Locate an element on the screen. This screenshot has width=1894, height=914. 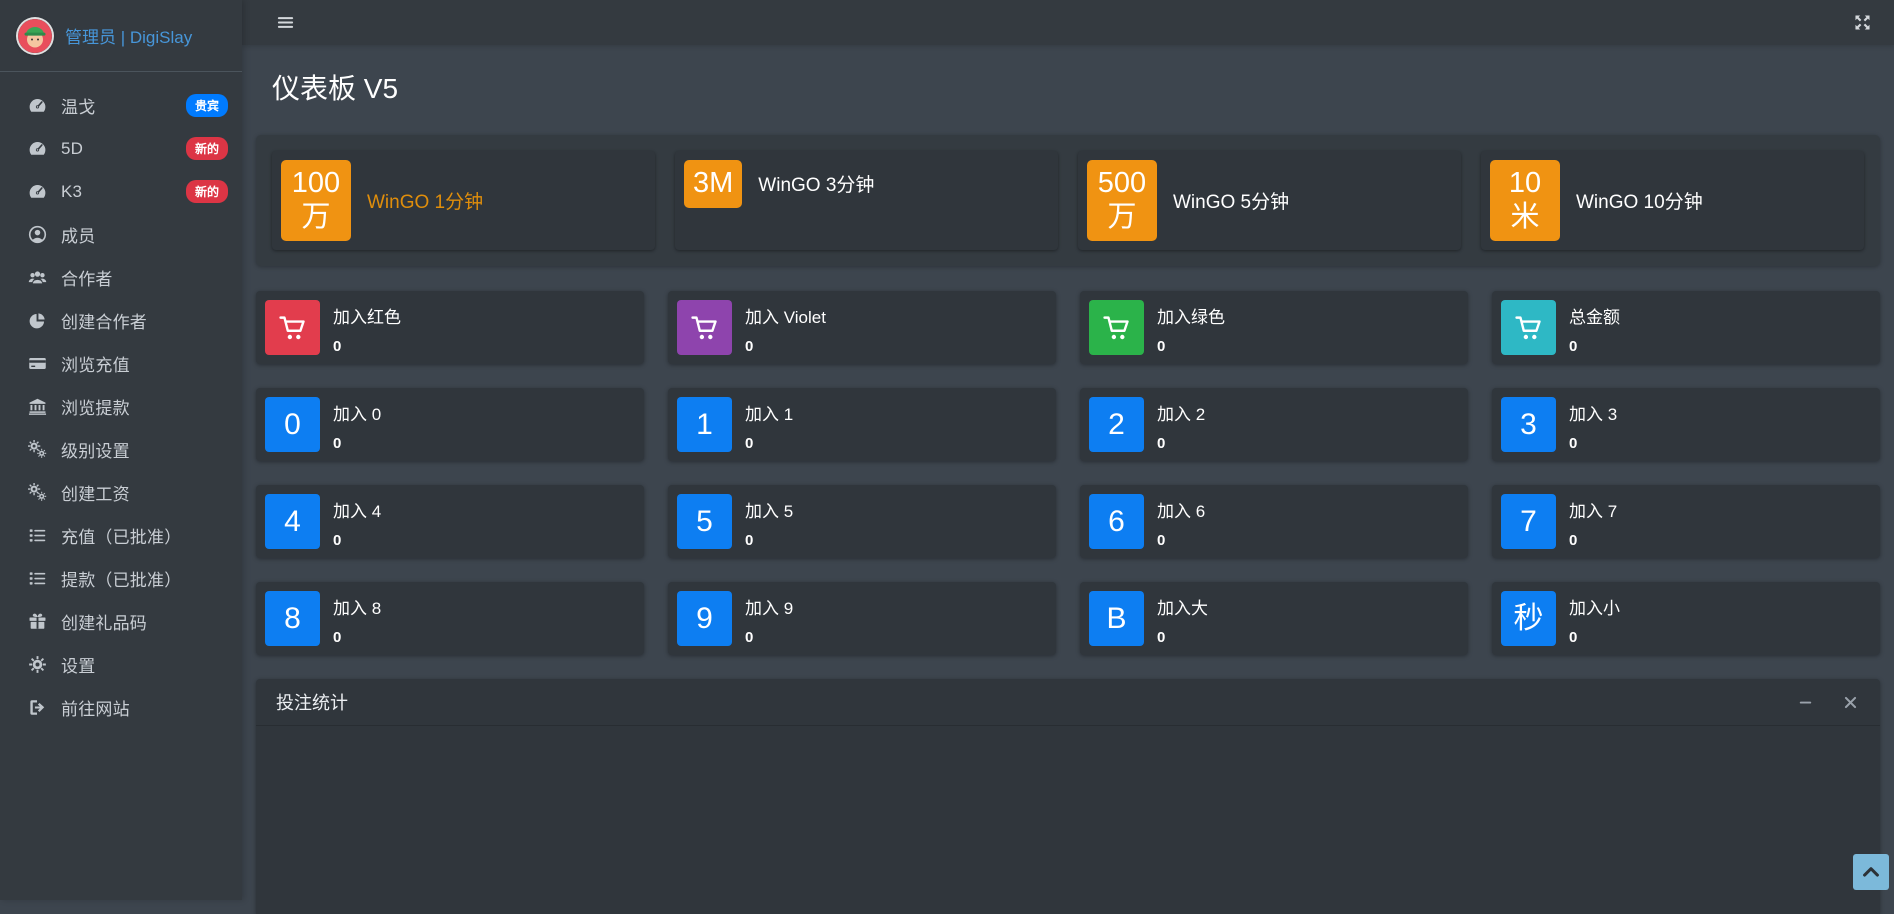
info-box-wingo-1min: 100万 WinGO 1分钟 is located at coordinates (463, 200).